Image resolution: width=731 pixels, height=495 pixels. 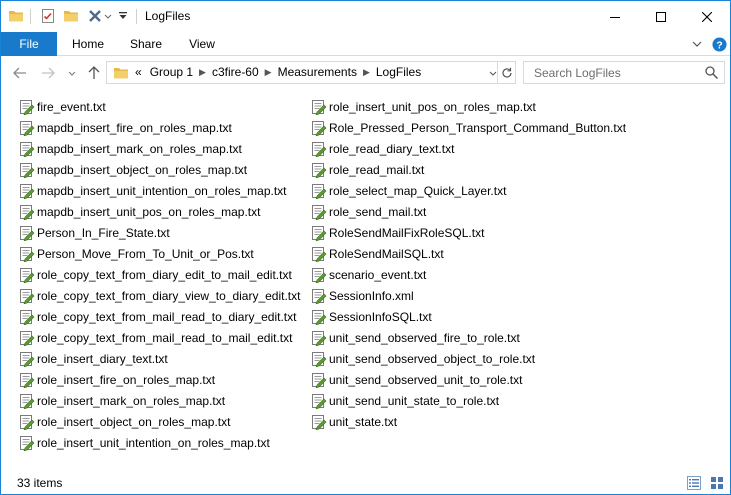 What do you see at coordinates (468, 337) in the screenshot?
I see `file-item: unit_send_observed_fire_to_role.txt` at bounding box center [468, 337].